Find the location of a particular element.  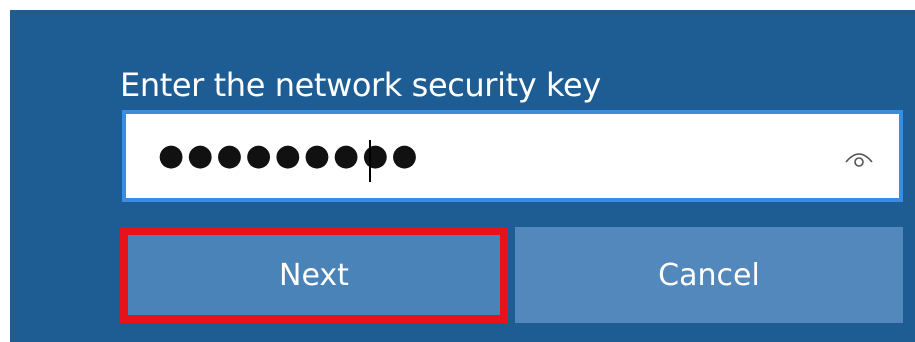

reveal-password-button is located at coordinates (859, 158).